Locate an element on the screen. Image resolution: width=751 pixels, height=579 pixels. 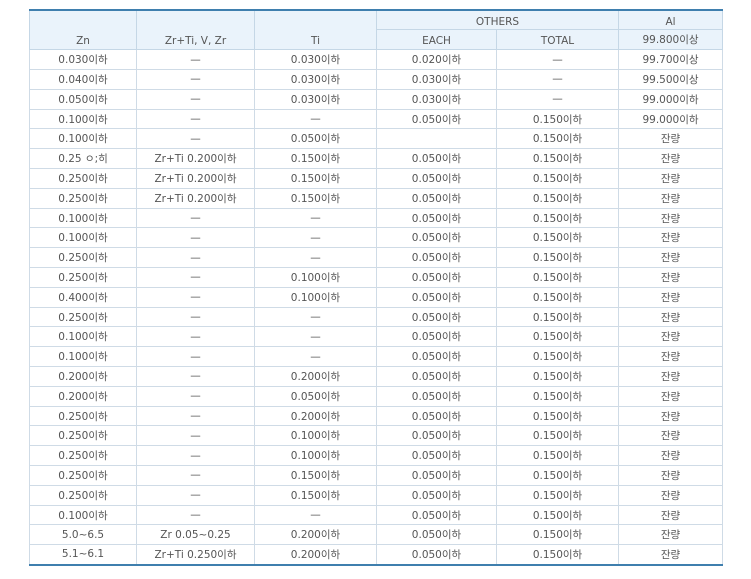
al-cell: 99.700이상 is located at coordinates (671, 60).